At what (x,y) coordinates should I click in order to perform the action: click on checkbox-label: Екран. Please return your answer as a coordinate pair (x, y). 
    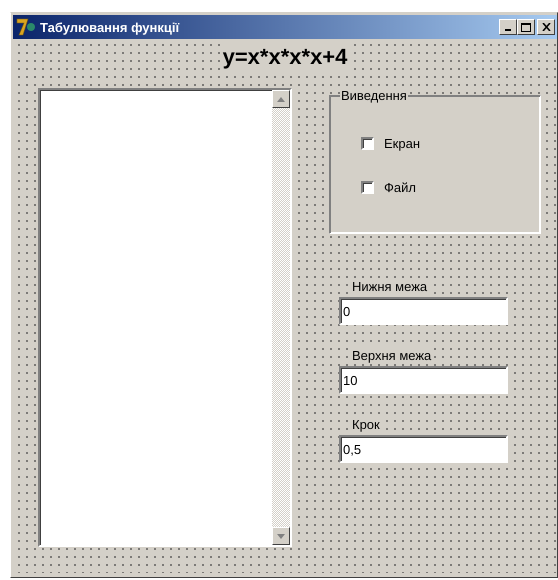
    Looking at the image, I should click on (402, 143).